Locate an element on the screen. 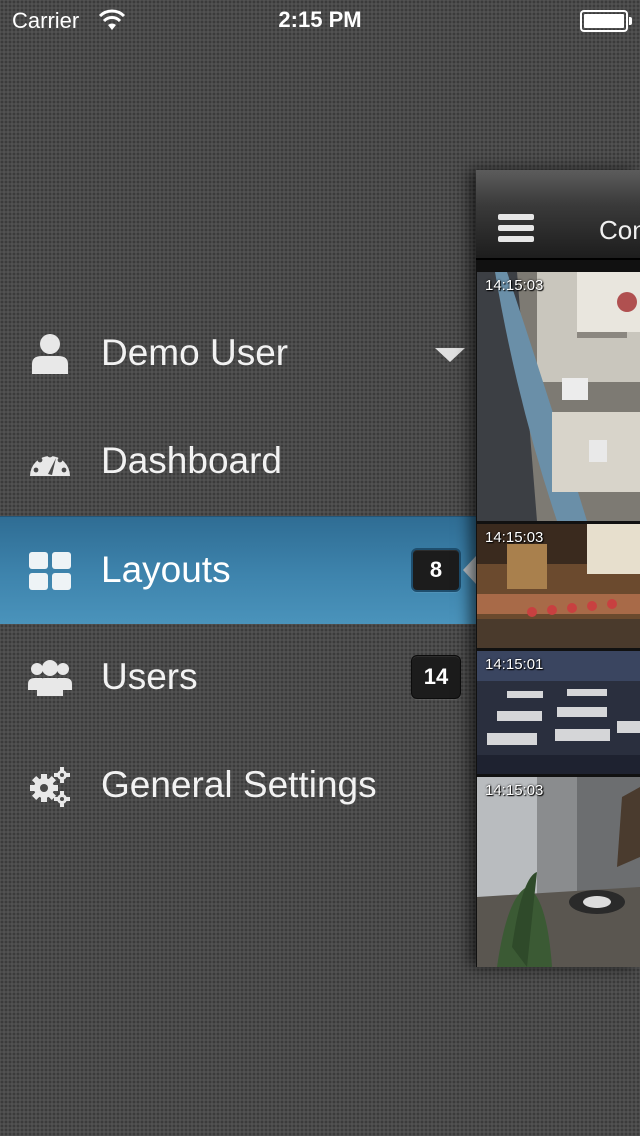  dashboard-gauge-icon is located at coordinates (50, 464).